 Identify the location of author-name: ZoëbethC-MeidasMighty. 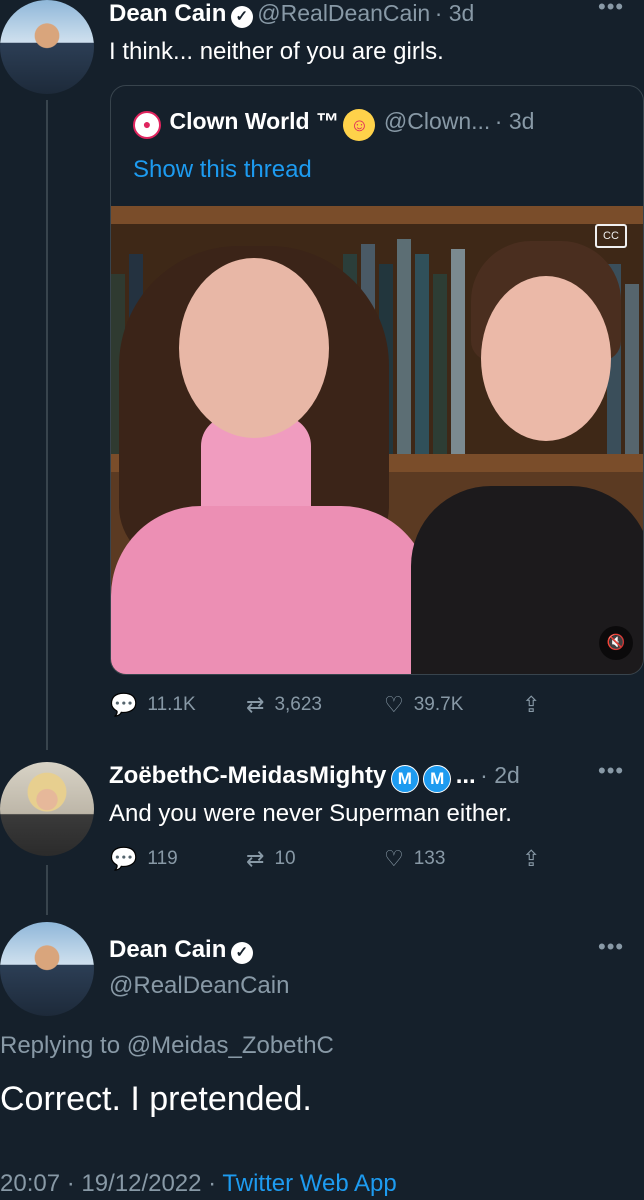
(247, 775).